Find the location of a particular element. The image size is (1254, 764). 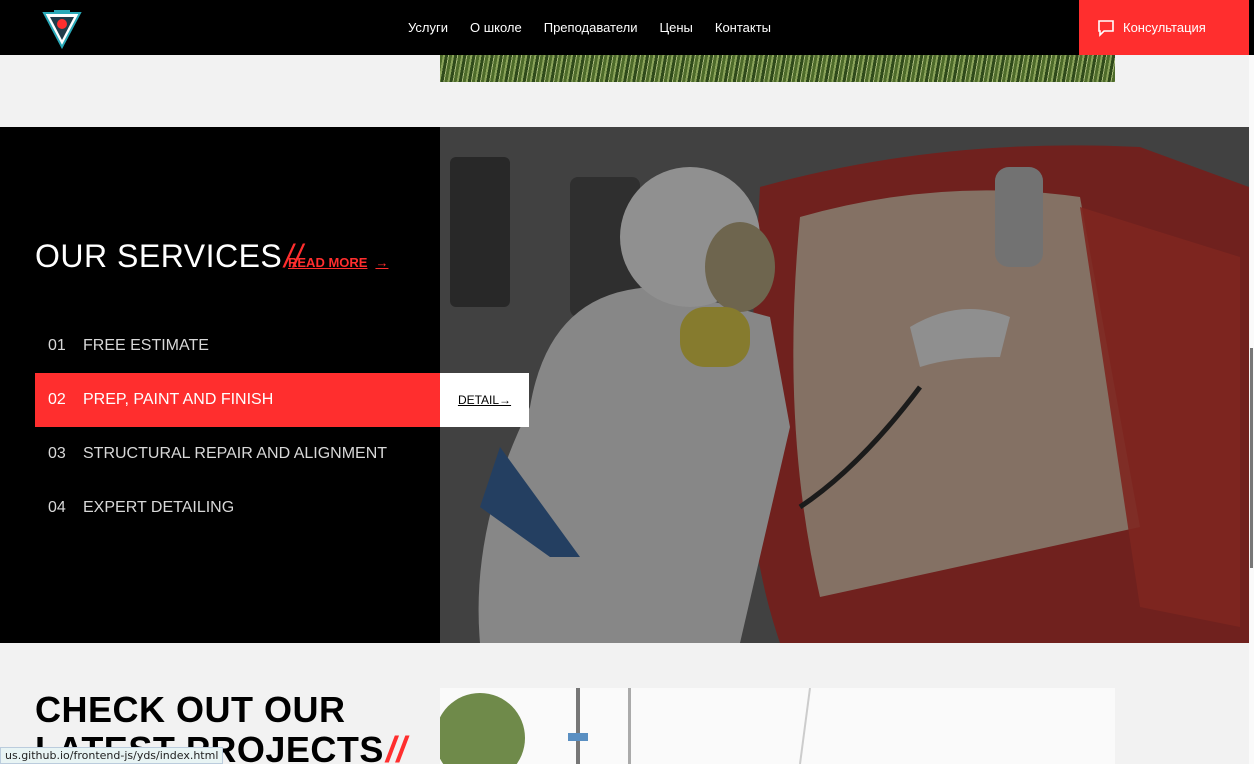

service-item-expert-detailing: 04 EXPERT DETAILING is located at coordinates (237, 508).